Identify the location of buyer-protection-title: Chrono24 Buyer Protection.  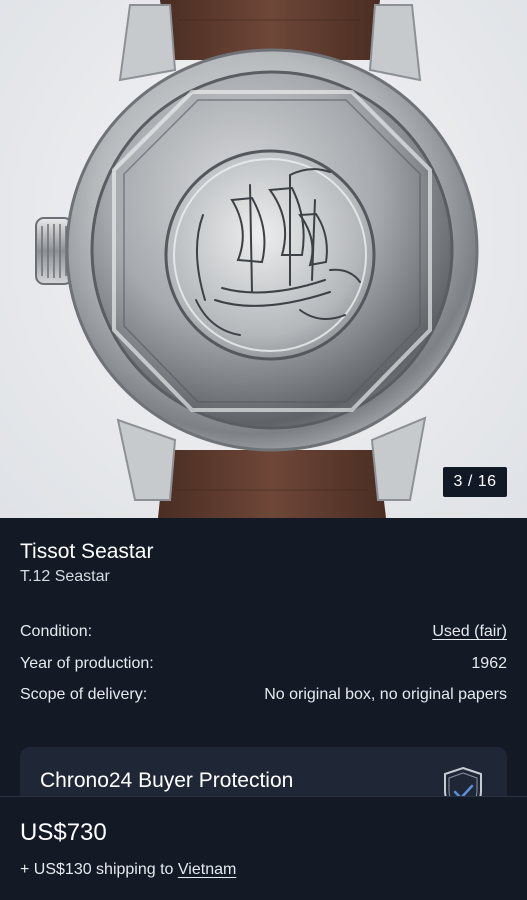
(167, 780).